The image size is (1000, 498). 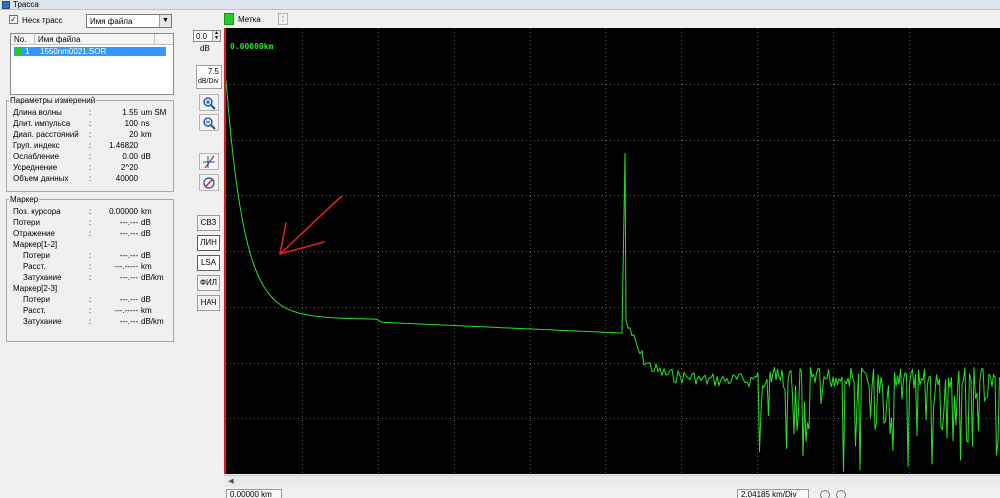 What do you see at coordinates (93, 211) in the screenshot?
I see `marker-row: Поз. курсора: 0.00000 km` at bounding box center [93, 211].